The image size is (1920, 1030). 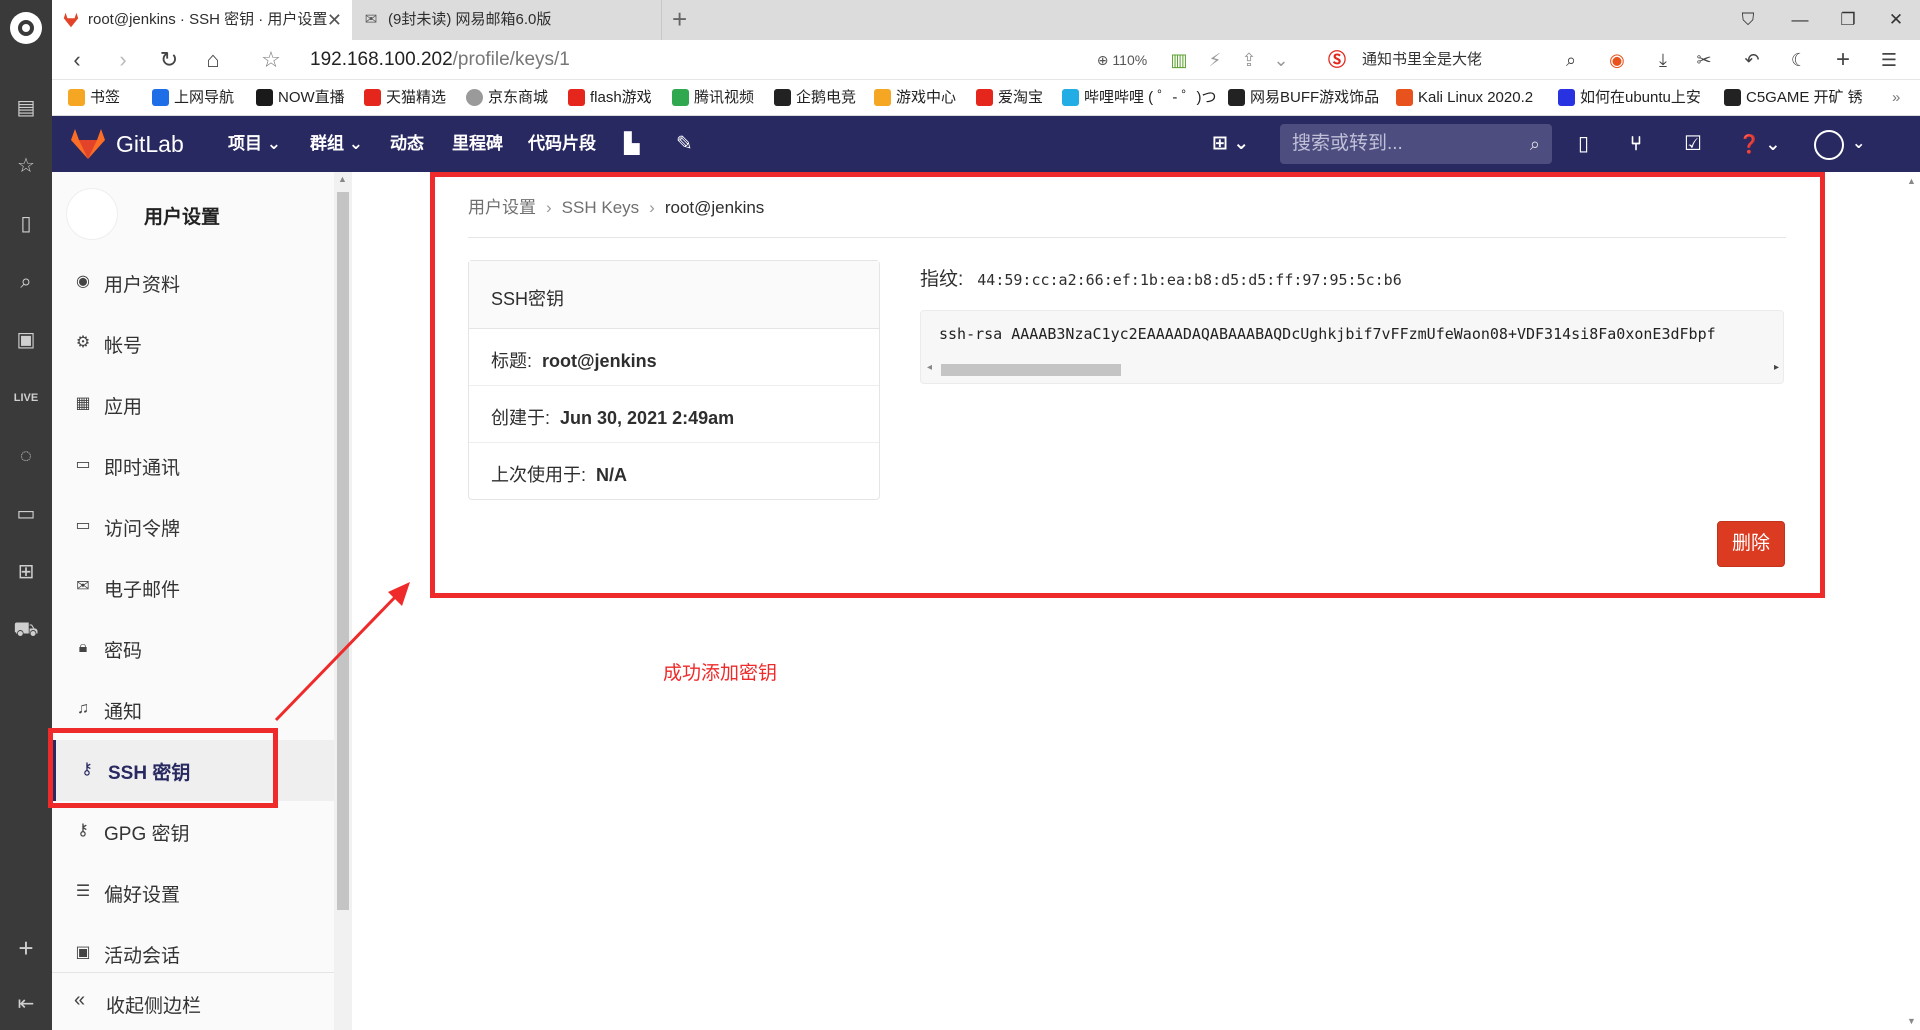 I want to click on bookmark-item: 天猫精选, so click(x=405, y=98).